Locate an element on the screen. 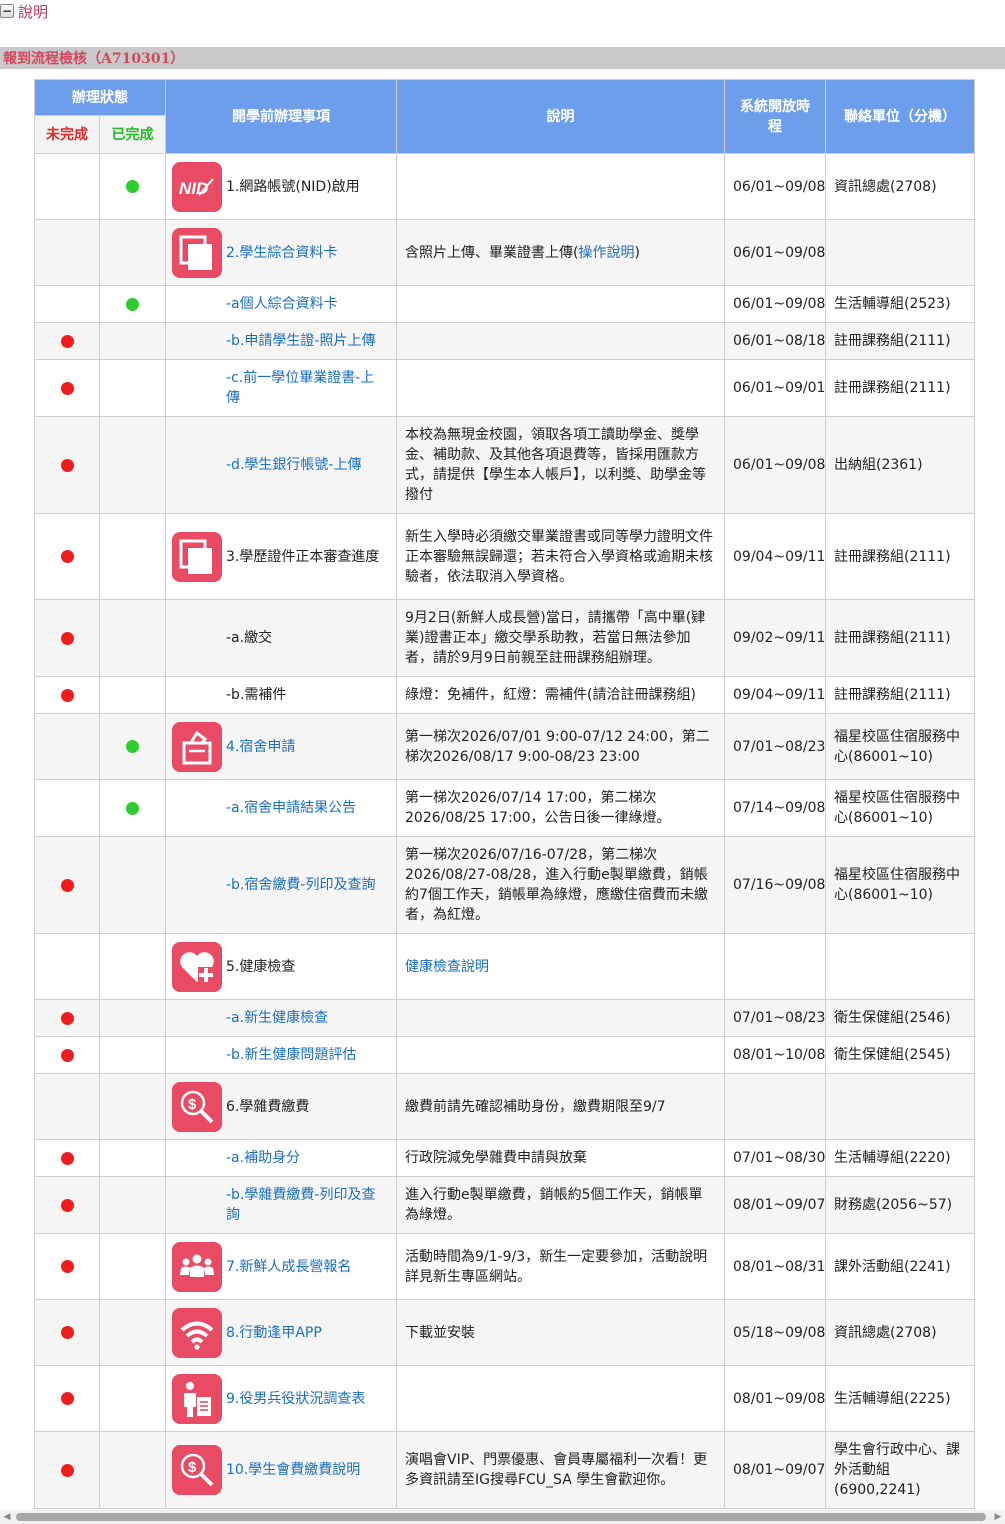 The width and height of the screenshot is (1005, 1524). item-link: 4.宿舍申請 is located at coordinates (260, 747).